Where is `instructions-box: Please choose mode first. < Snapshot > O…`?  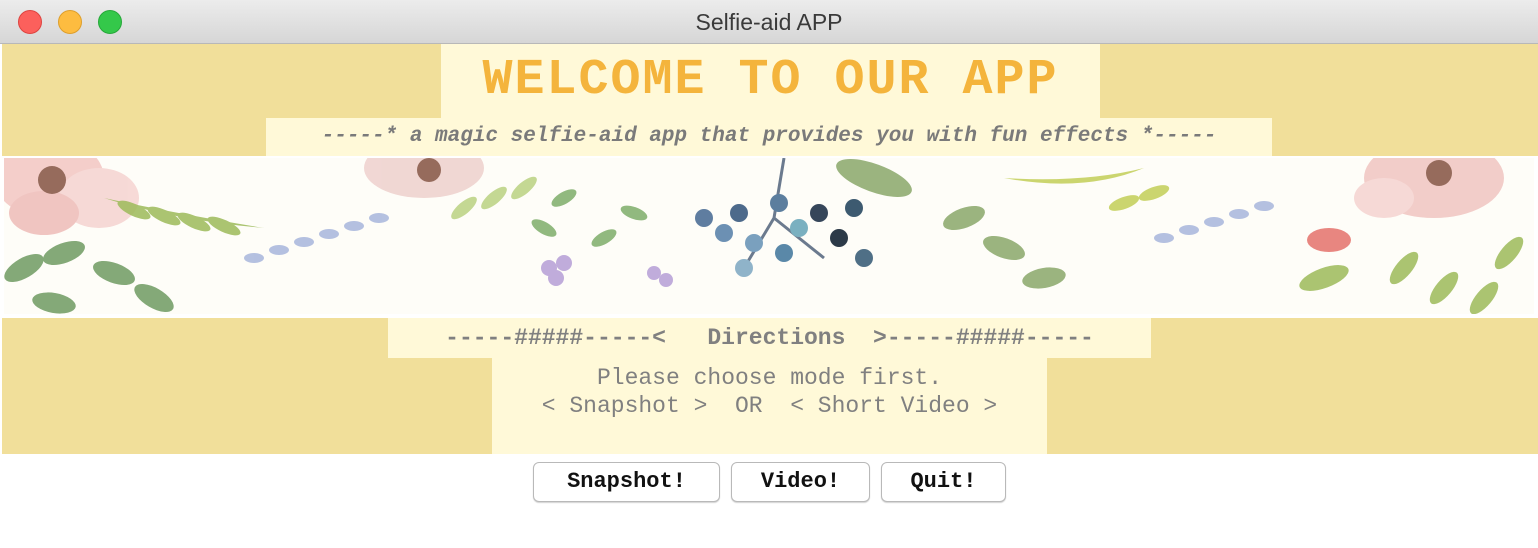
instructions-box: Please choose mode first. < Snapshot > O… is located at coordinates (769, 406).